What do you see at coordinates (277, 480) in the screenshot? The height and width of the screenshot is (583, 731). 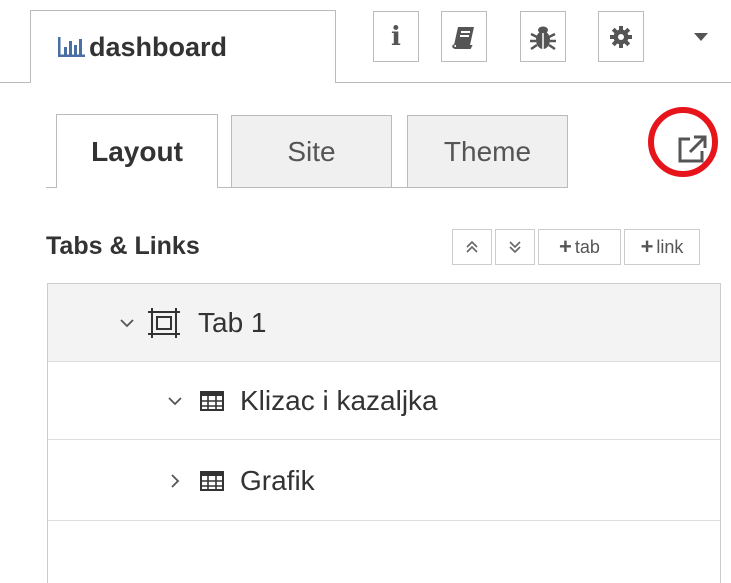 I see `tree-row-label: Grafik` at bounding box center [277, 480].